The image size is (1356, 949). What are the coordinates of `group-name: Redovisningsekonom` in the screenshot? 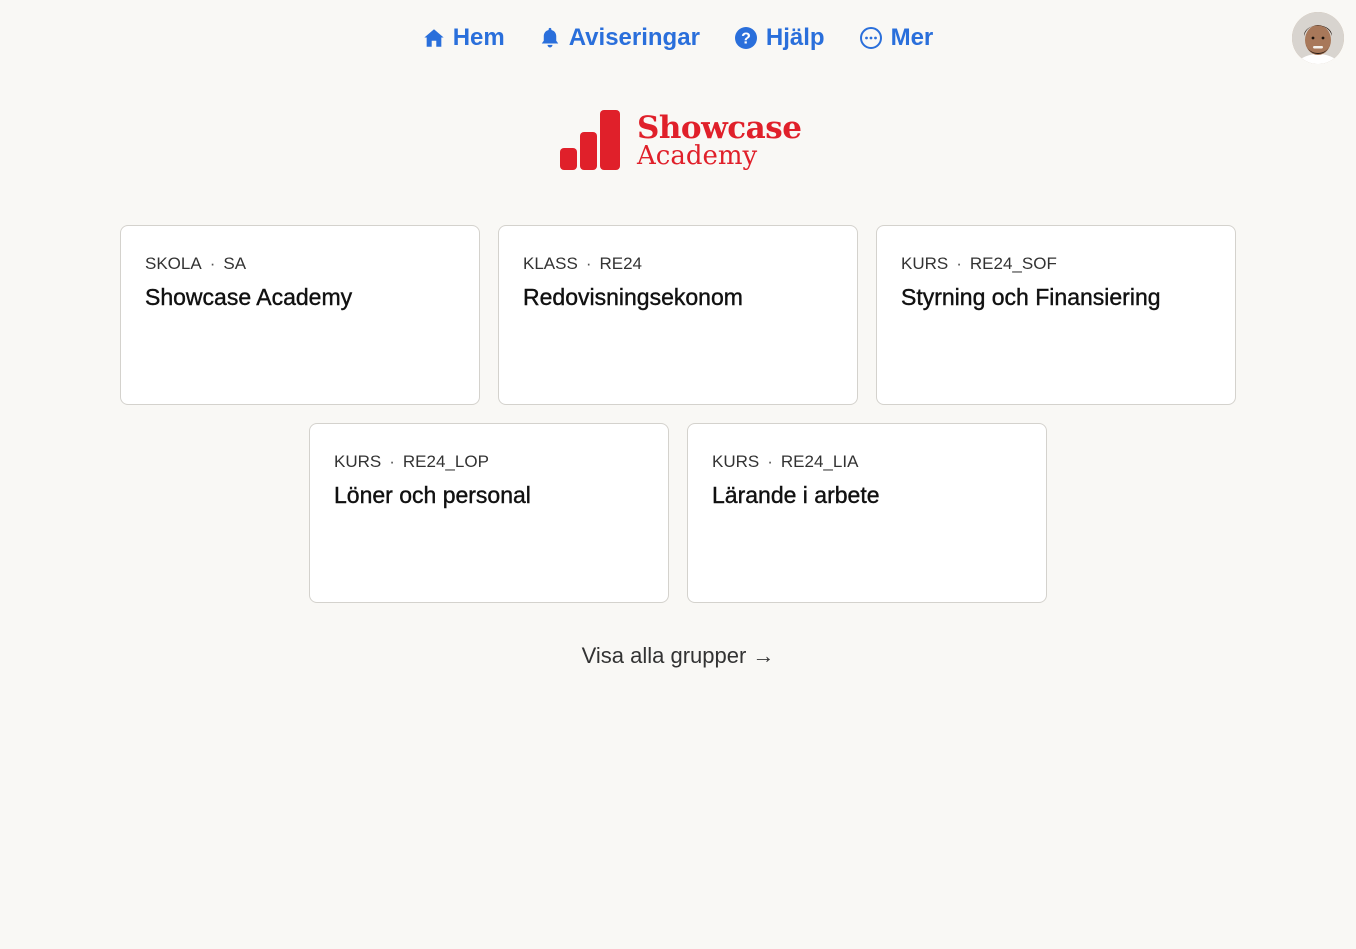 It's located at (633, 297).